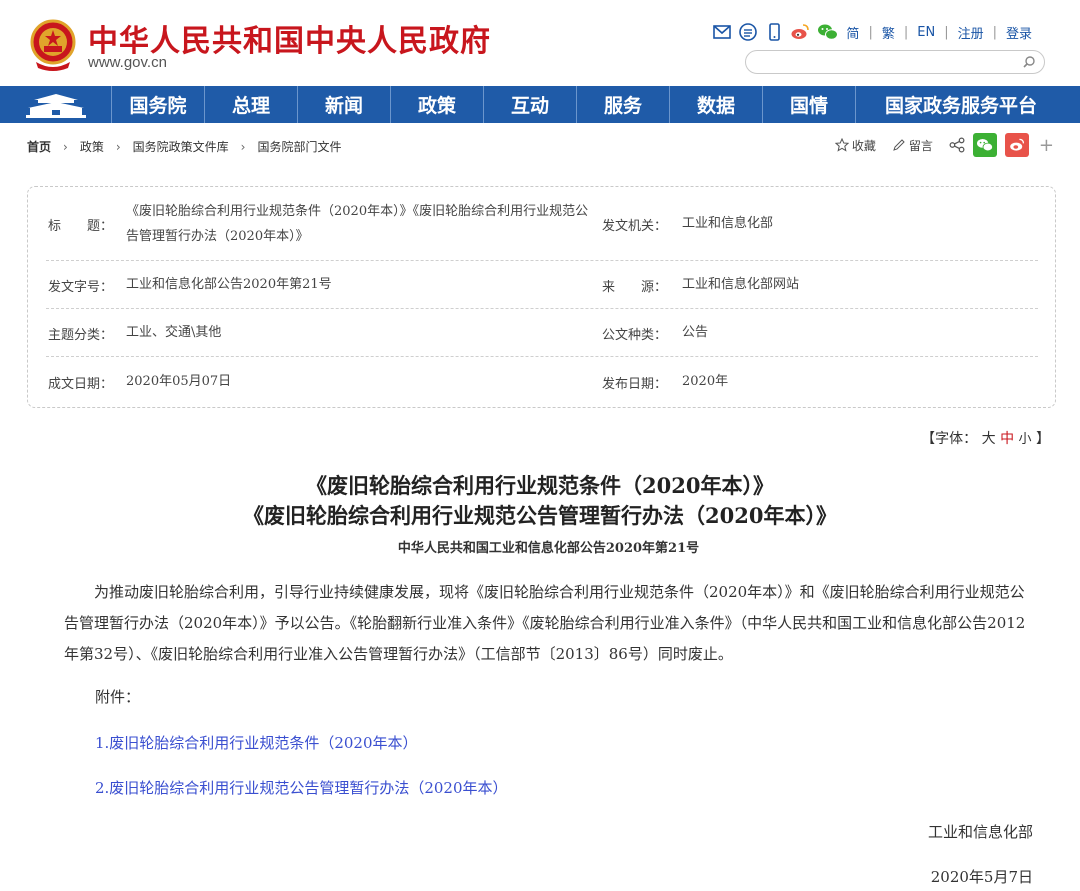  Describe the element at coordinates (961, 104) in the screenshot. I see `nav-item-gov-service-platform: 国家政务服务平台` at that location.